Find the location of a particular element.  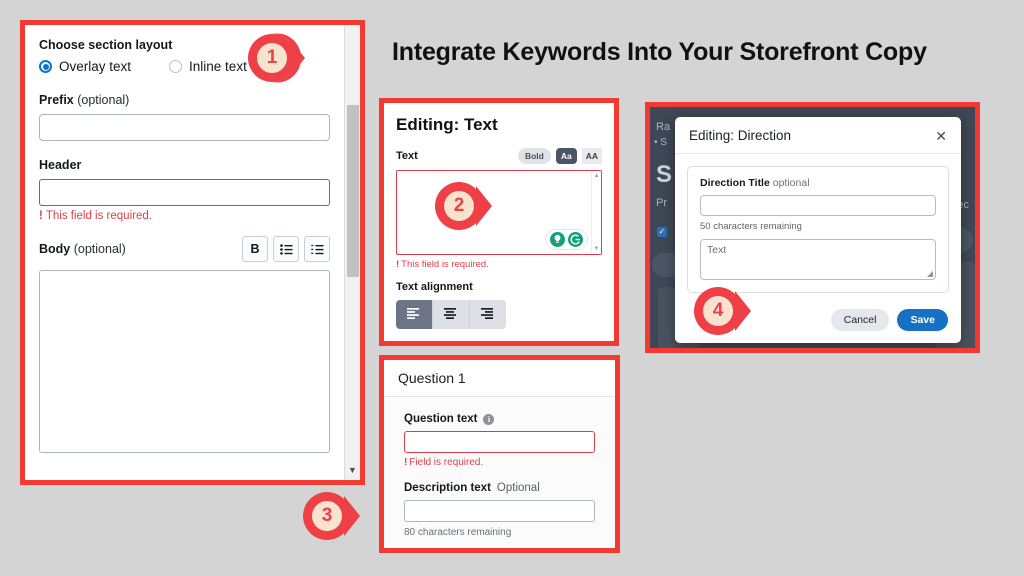

bold-pill-button: Bold is located at coordinates (534, 156).